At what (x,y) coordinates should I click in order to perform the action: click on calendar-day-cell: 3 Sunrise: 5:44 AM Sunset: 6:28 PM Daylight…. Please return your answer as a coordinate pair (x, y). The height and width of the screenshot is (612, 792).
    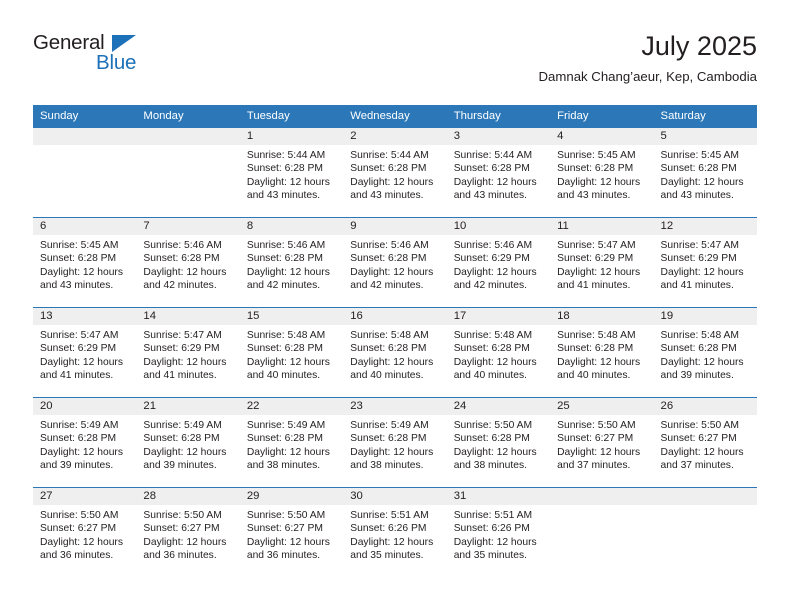
    Looking at the image, I should click on (498, 172).